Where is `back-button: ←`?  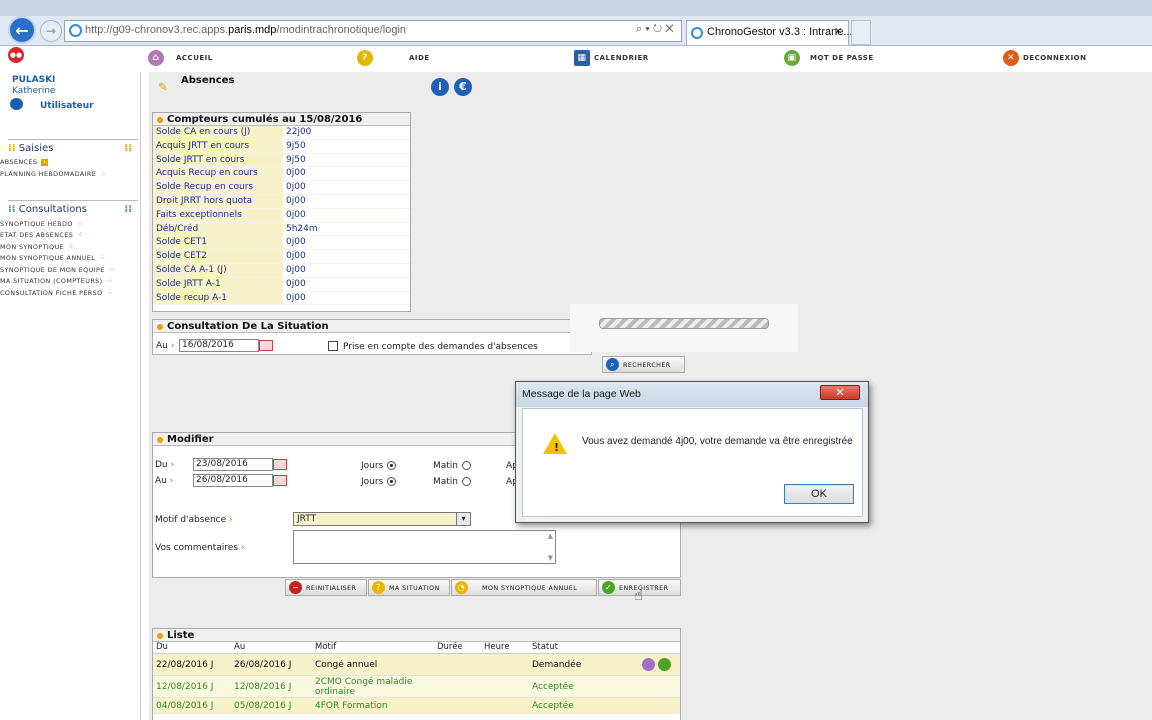
back-button: ← is located at coordinates (22, 30).